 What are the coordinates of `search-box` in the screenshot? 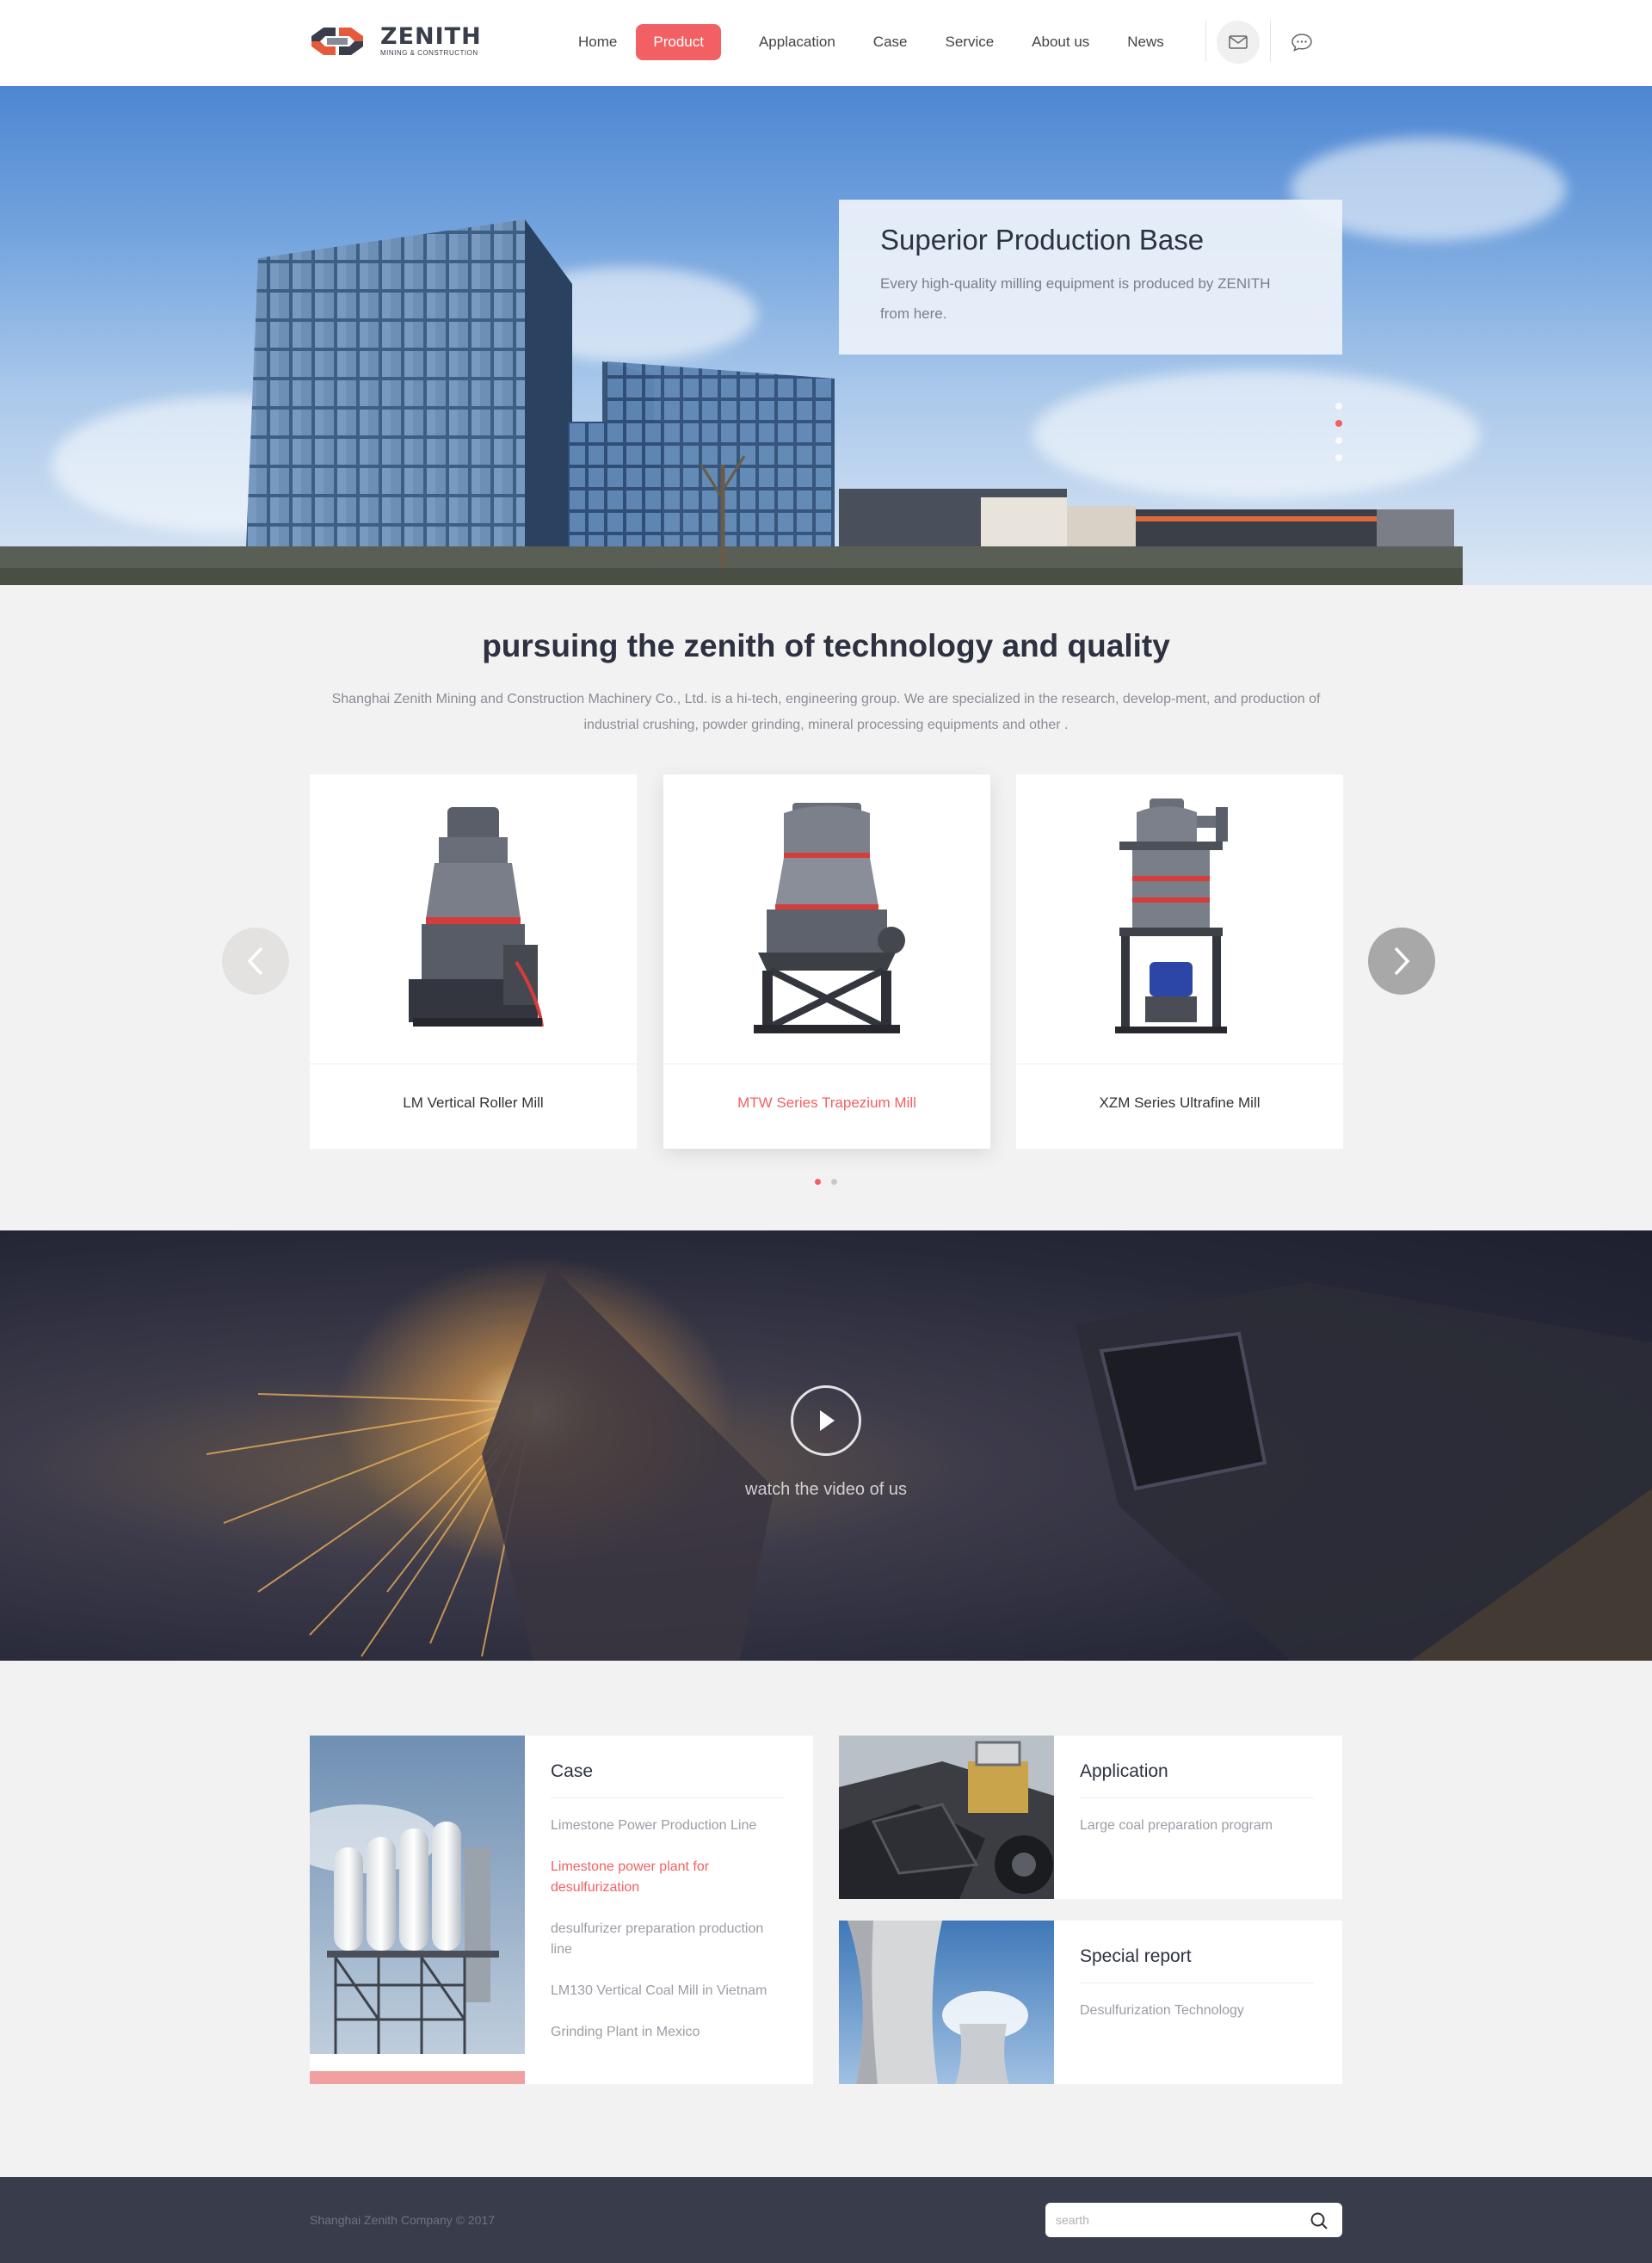 It's located at (1193, 2220).